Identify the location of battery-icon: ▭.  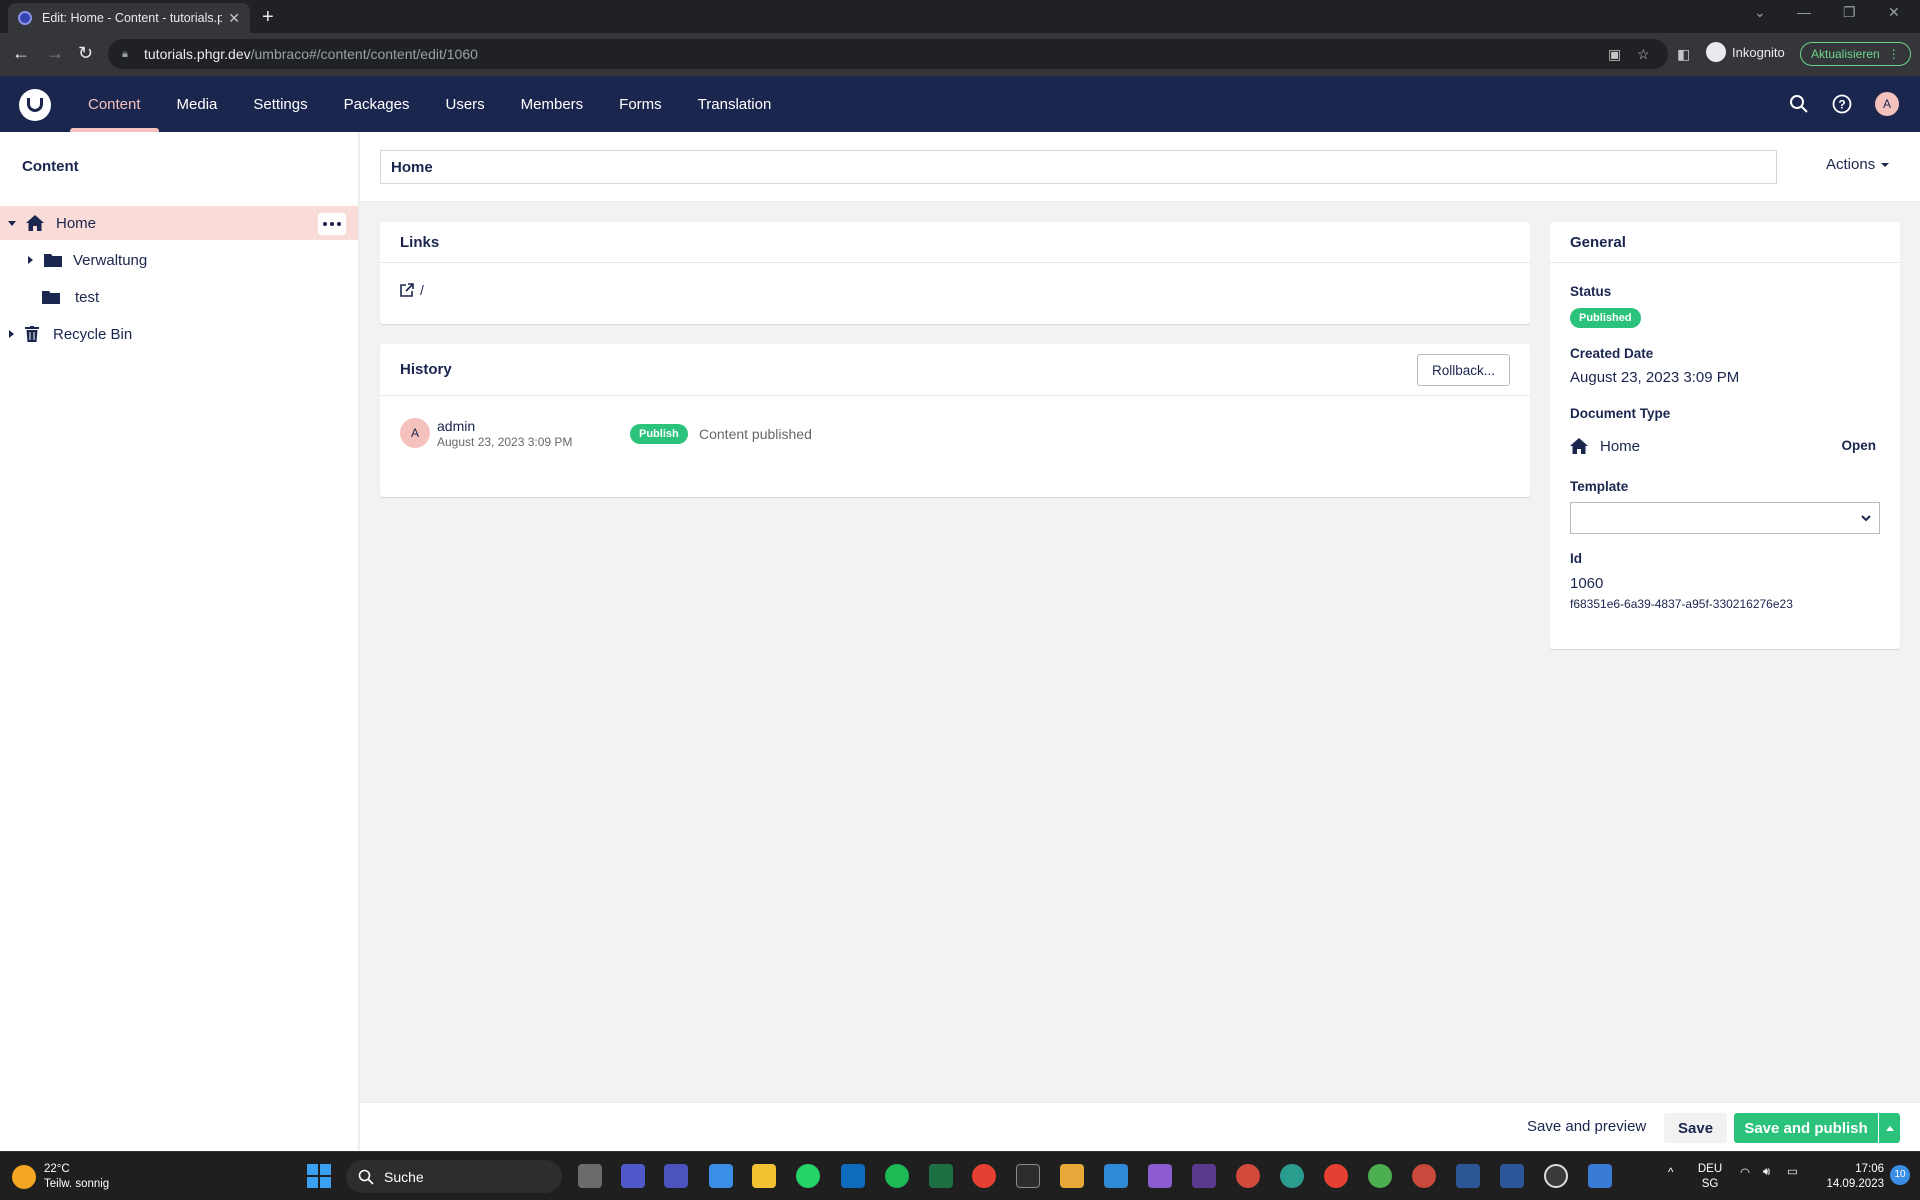
(1792, 1172).